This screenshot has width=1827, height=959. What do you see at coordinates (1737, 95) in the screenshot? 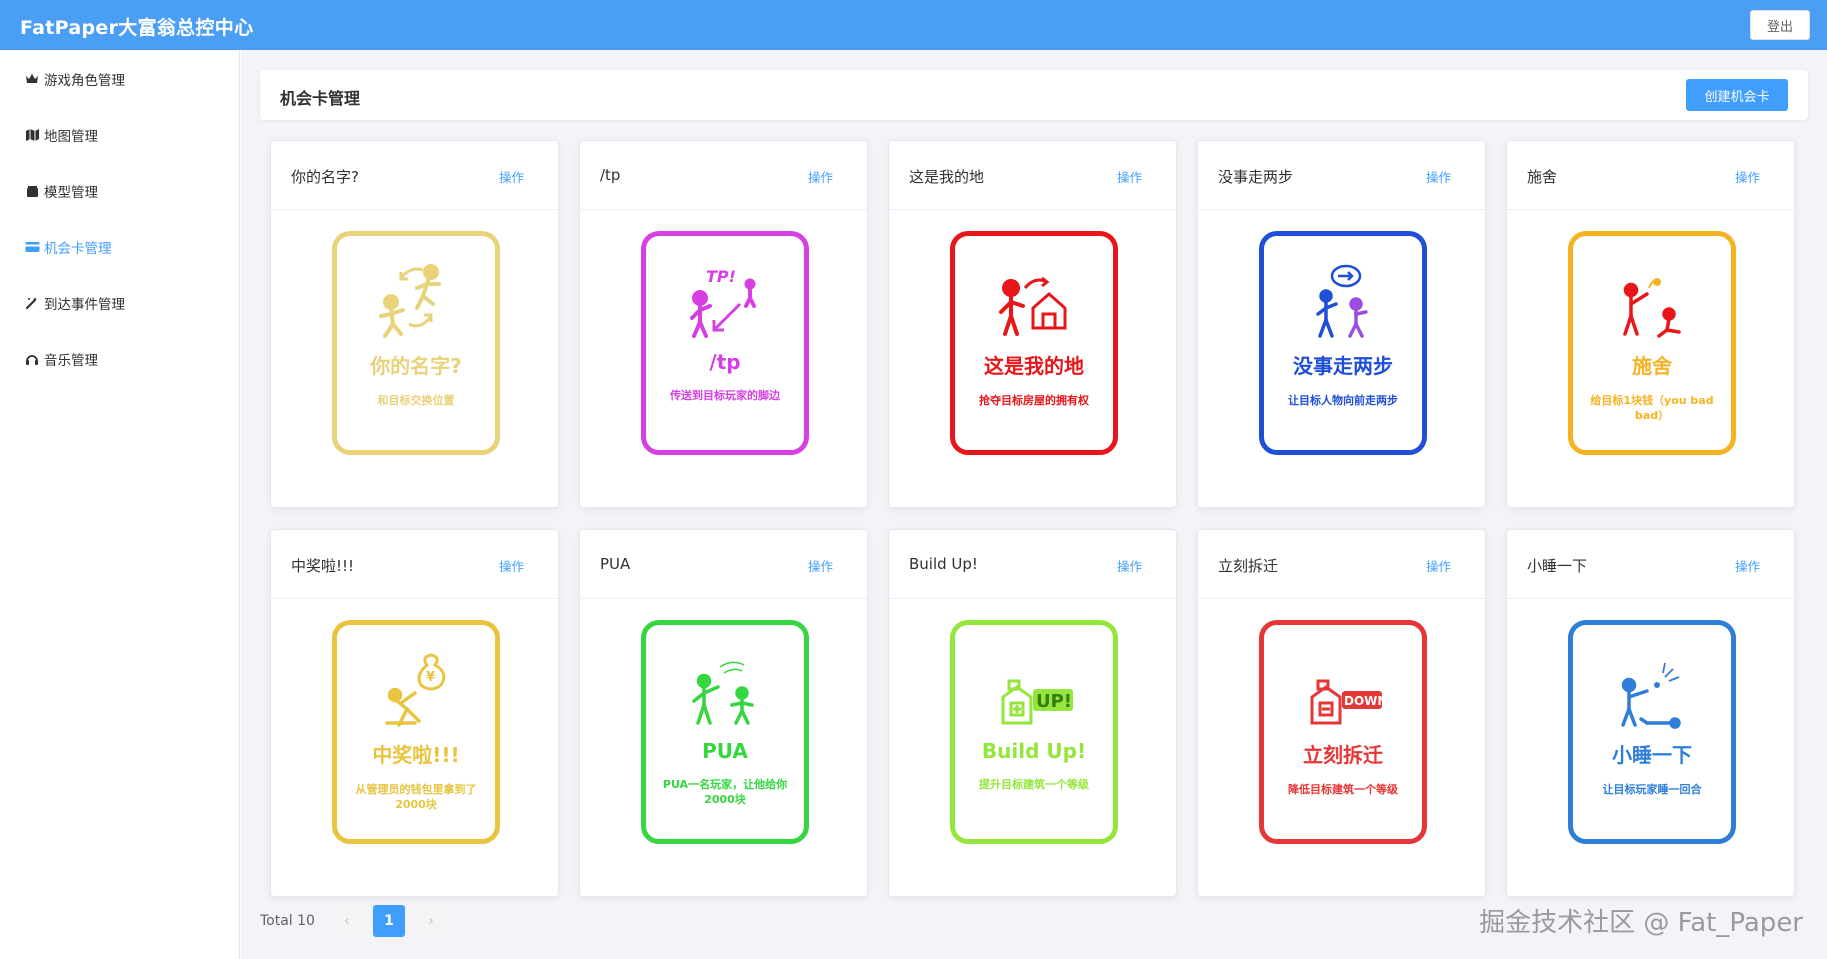
I see `create-chance-card-button: 创建机会卡` at bounding box center [1737, 95].